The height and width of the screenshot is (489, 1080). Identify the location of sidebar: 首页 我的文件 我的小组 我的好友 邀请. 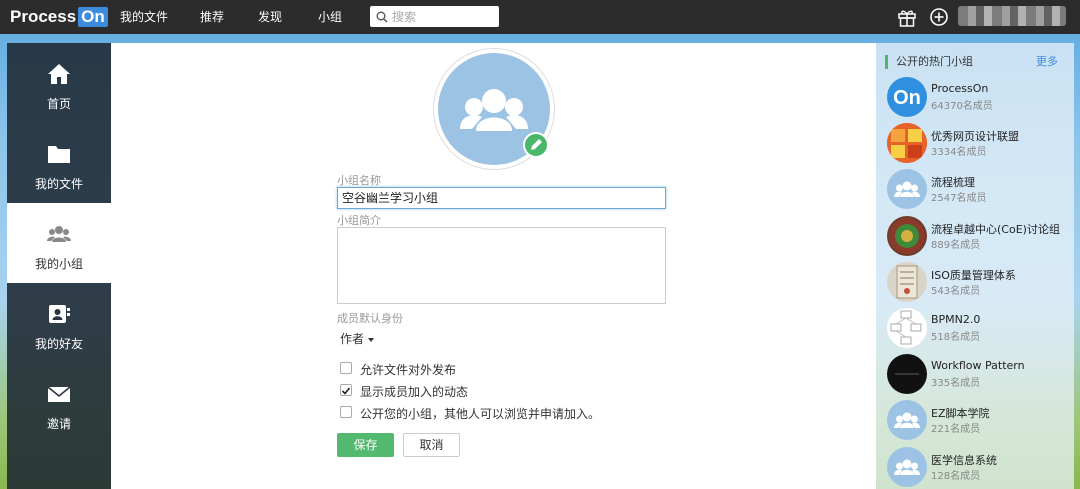
(59, 266).